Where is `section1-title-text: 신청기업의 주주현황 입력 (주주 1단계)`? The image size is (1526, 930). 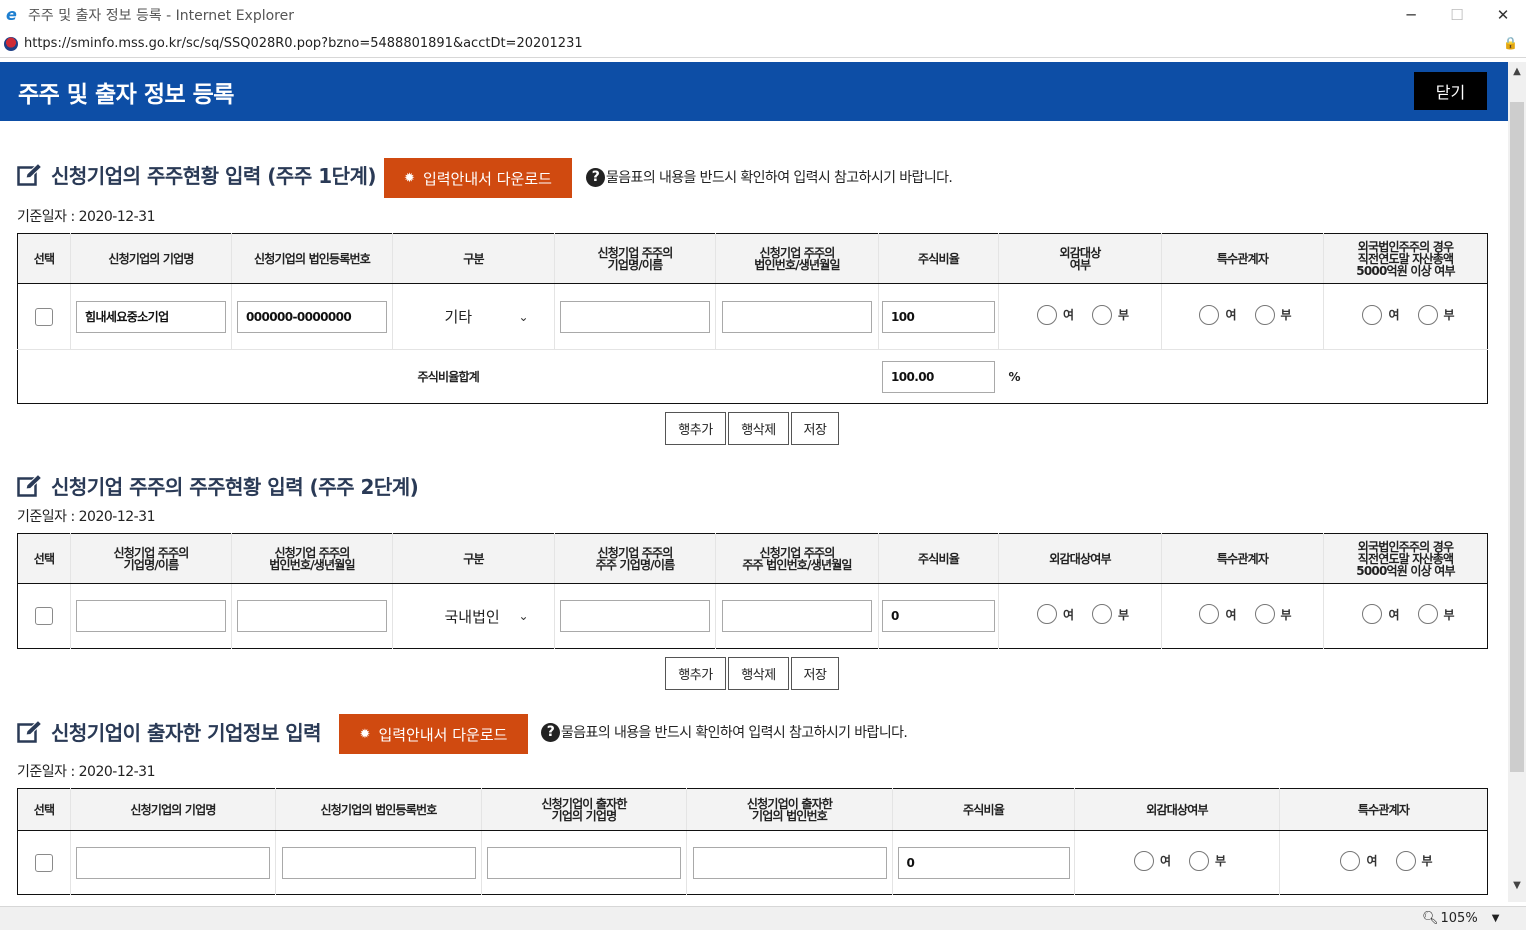 section1-title-text: 신청기업의 주주현황 입력 (주주 1단계) is located at coordinates (214, 176).